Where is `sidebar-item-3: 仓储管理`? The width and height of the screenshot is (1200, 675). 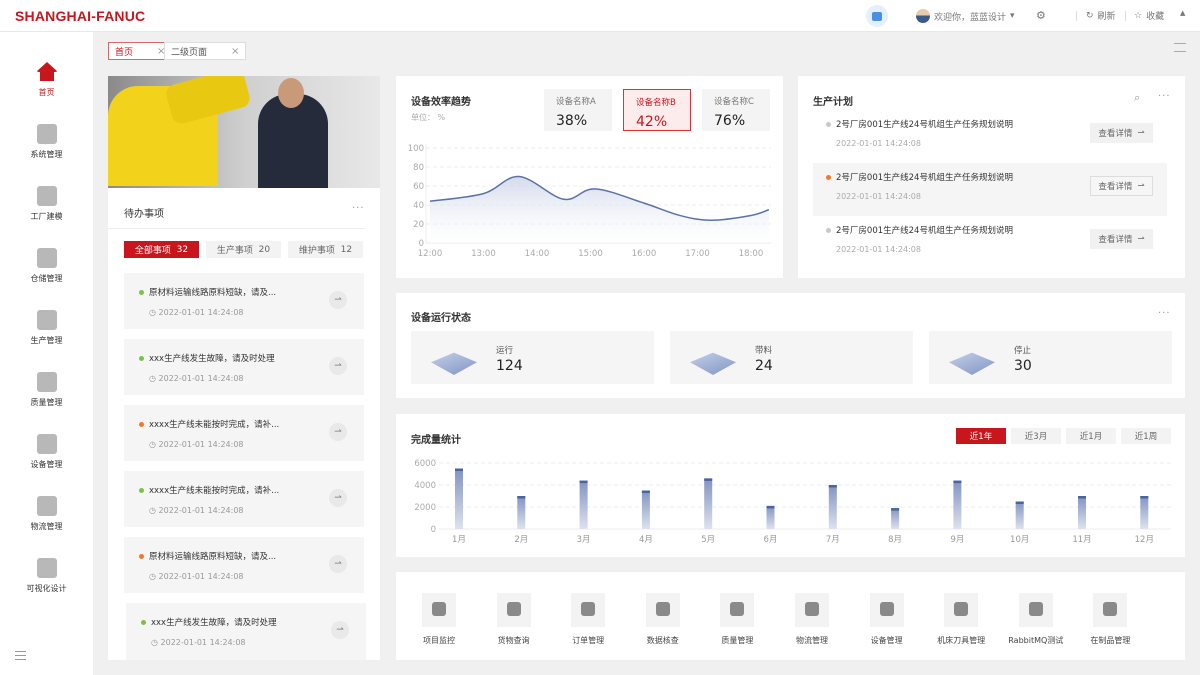 sidebar-item-3: 仓储管理 is located at coordinates (46, 266).